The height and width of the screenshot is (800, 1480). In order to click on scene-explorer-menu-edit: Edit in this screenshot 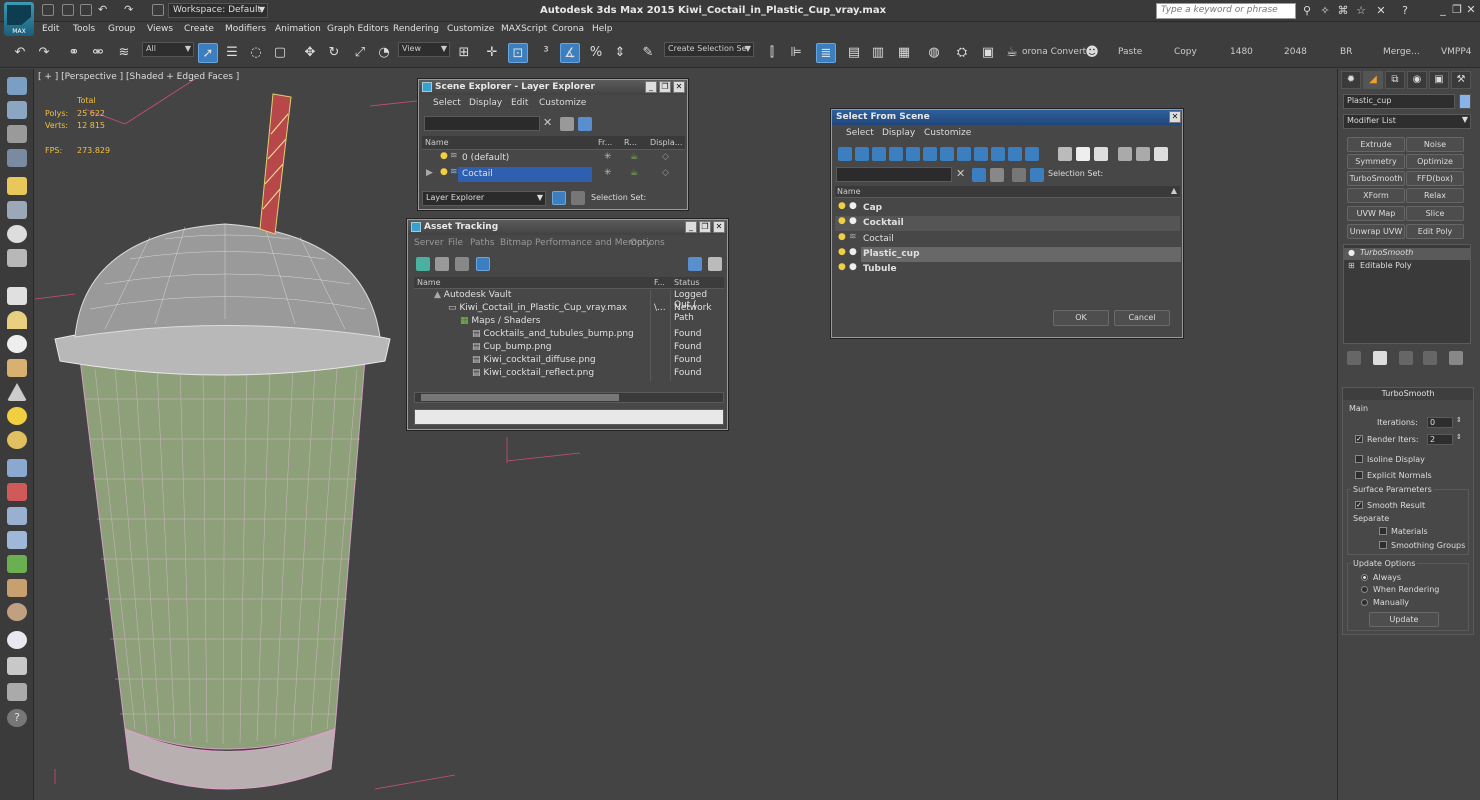, I will do `click(519, 103)`.